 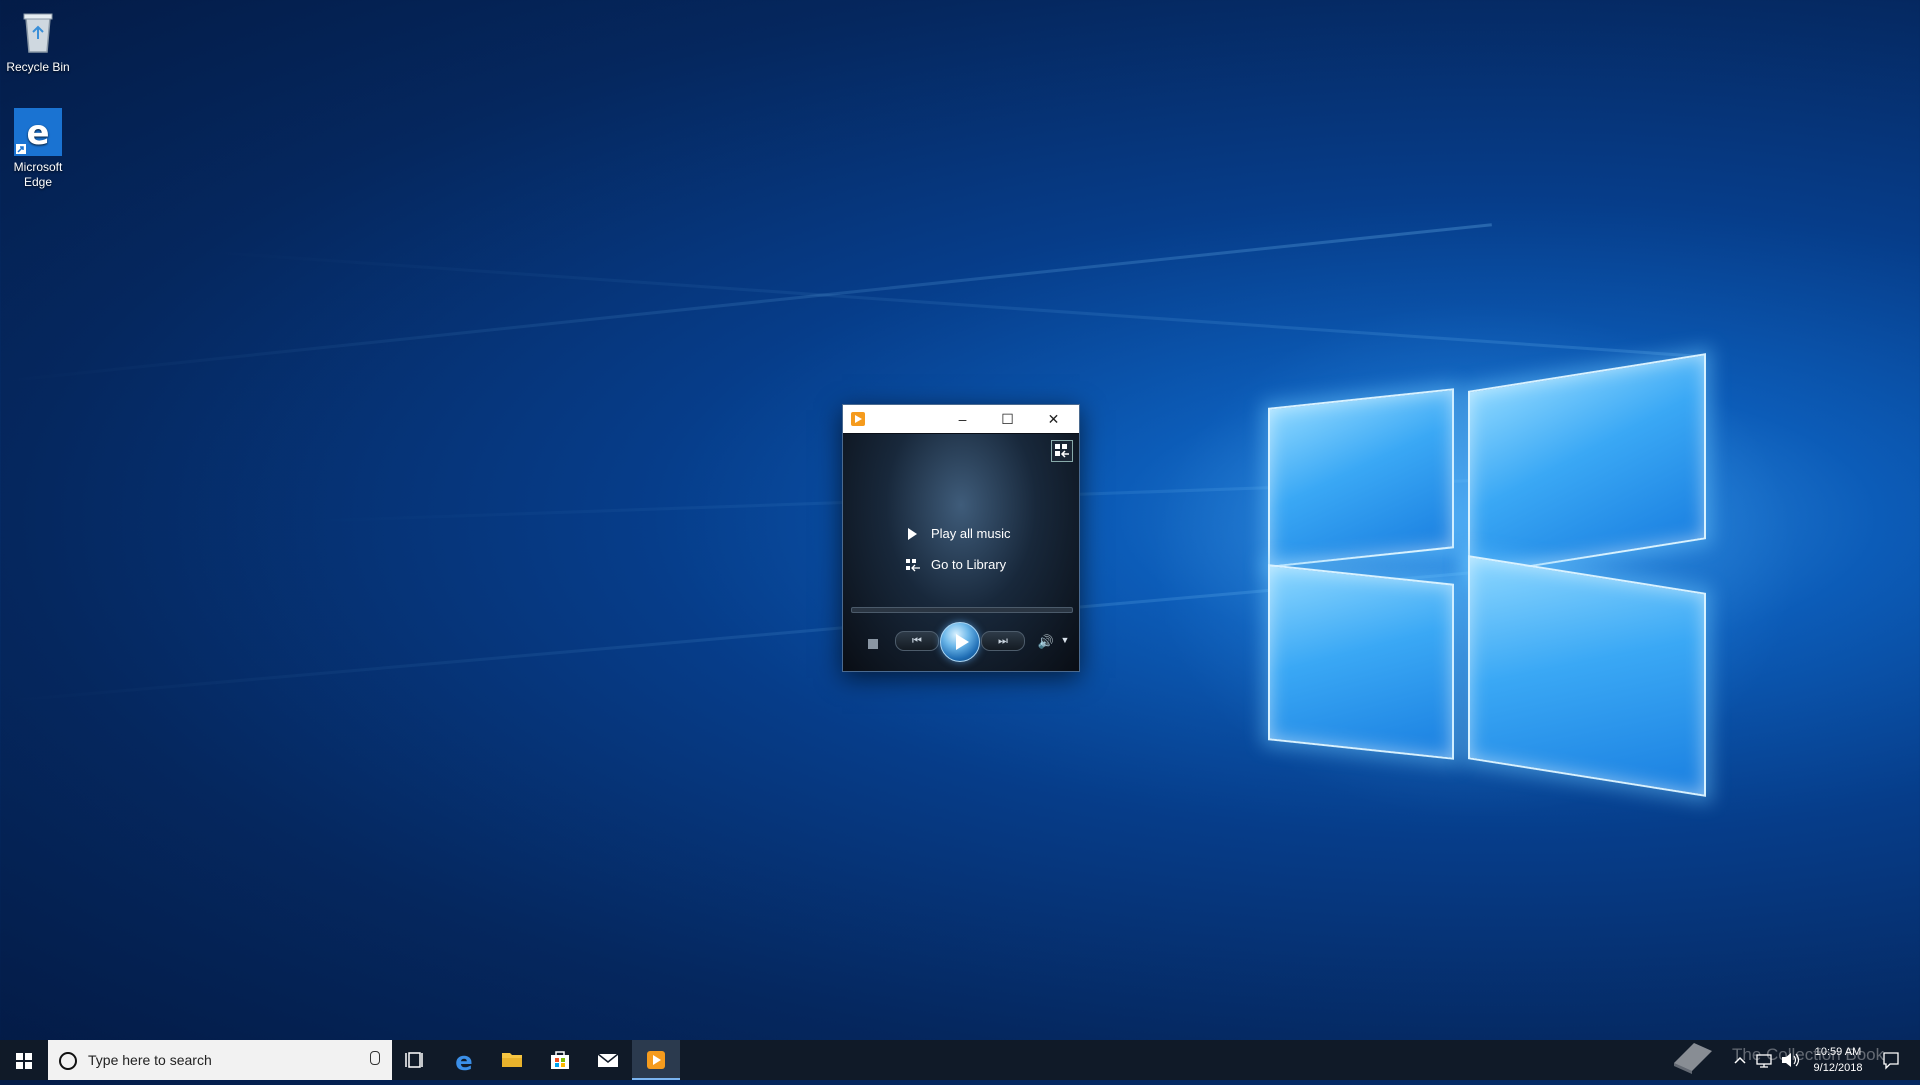 I want to click on taskbar-edge-button: e, so click(x=464, y=1060).